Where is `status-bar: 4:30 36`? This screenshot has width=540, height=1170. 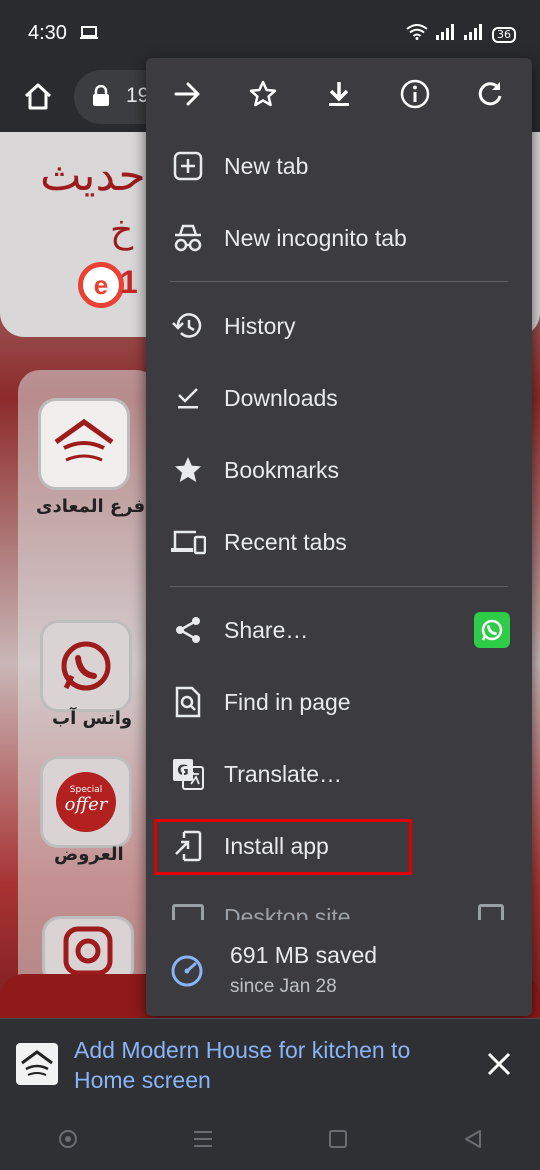 status-bar: 4:30 36 is located at coordinates (270, 33).